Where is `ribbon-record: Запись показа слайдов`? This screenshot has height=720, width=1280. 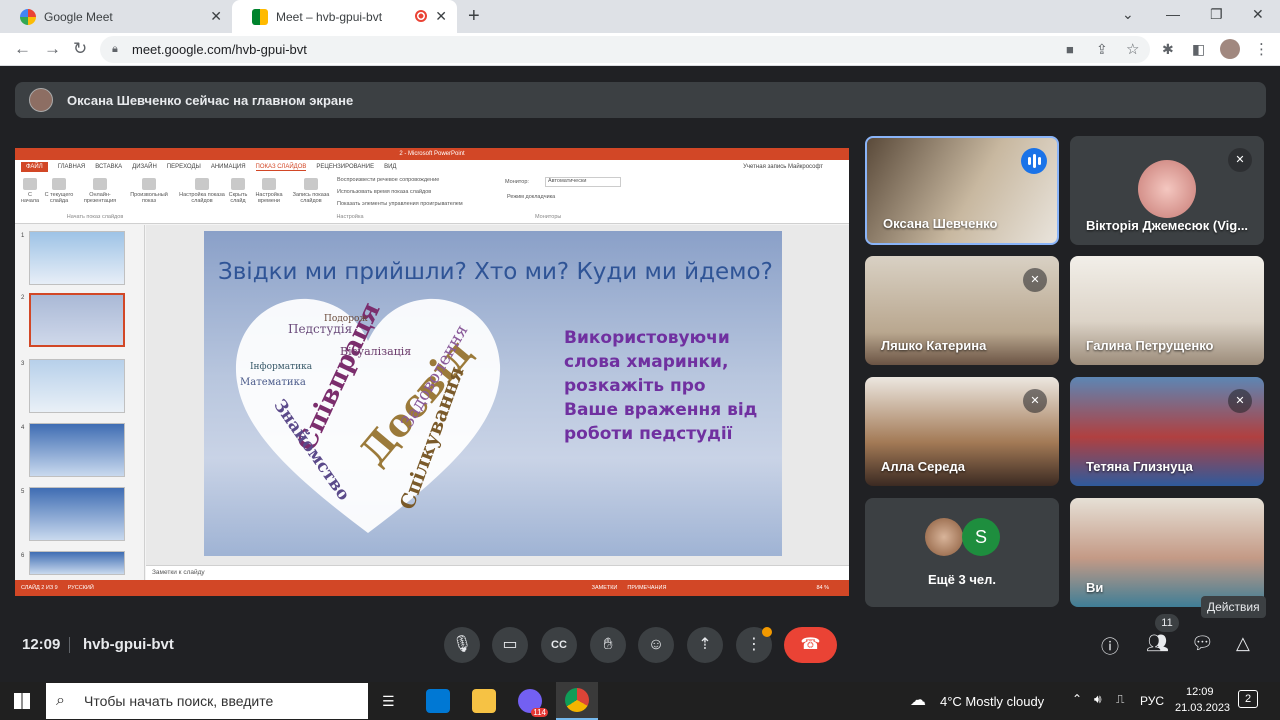 ribbon-record: Запись показа слайдов is located at coordinates (311, 190).